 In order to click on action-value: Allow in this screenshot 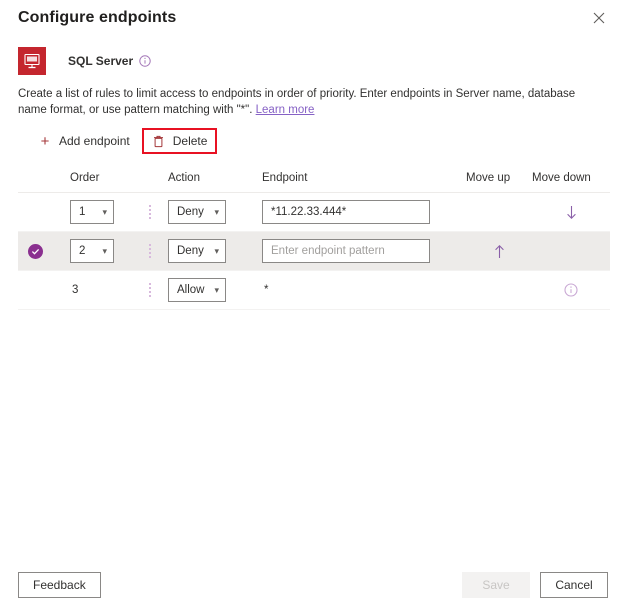, I will do `click(191, 290)`.